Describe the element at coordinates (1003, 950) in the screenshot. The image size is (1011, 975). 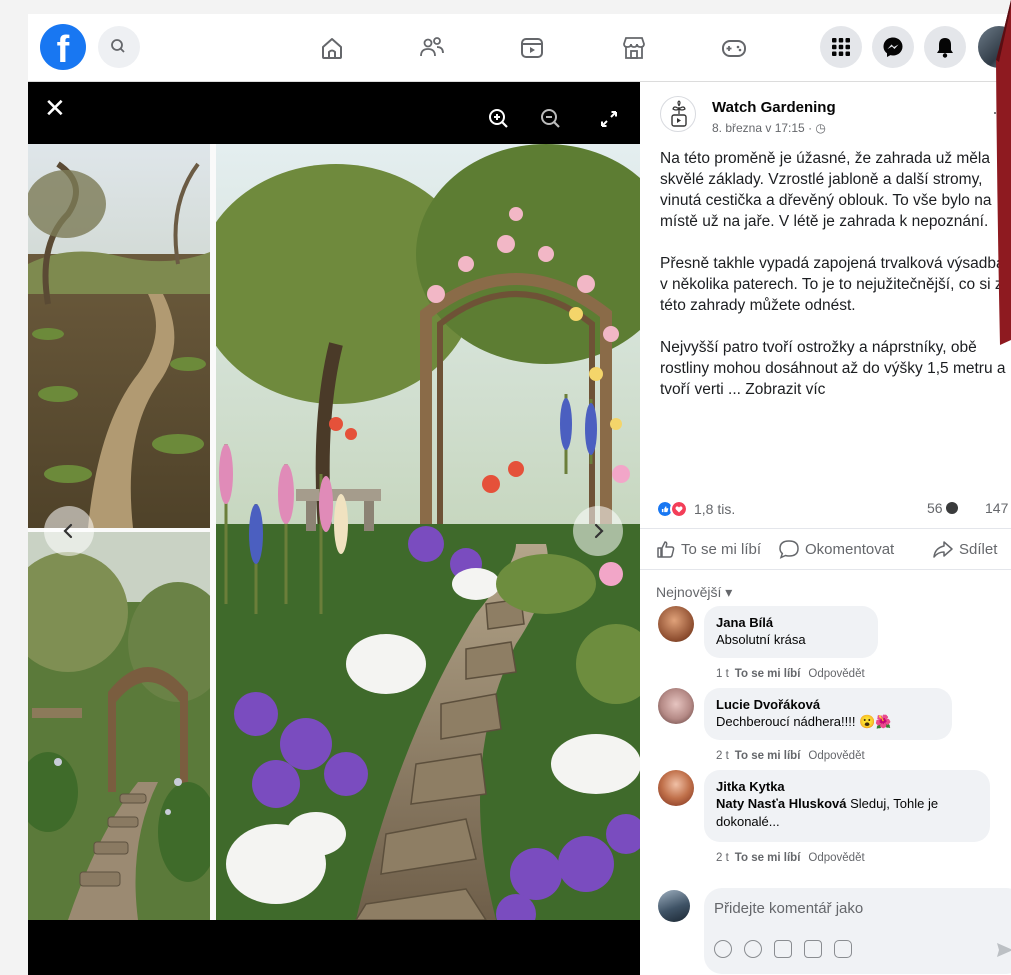
I see `send-icon` at that location.